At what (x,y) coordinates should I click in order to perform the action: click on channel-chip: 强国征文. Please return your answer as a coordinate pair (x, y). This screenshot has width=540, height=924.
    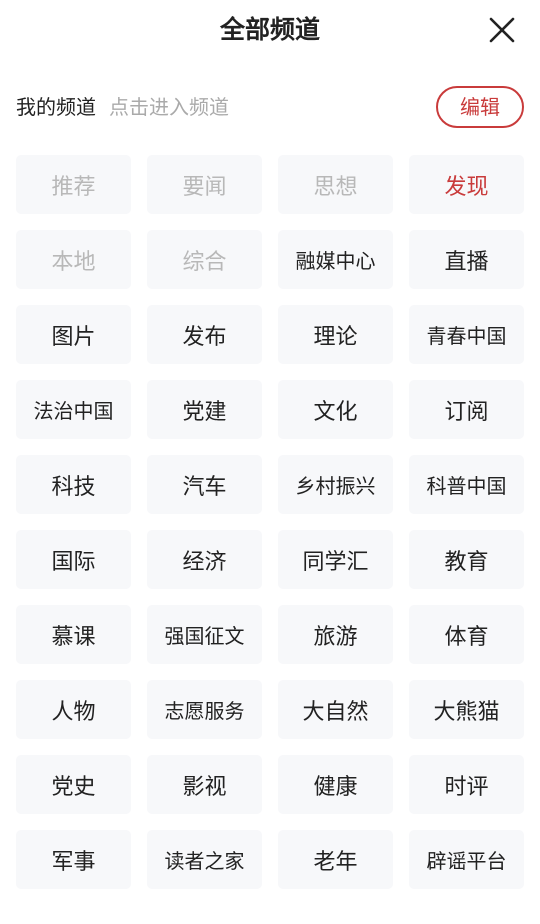
    Looking at the image, I should click on (204, 634).